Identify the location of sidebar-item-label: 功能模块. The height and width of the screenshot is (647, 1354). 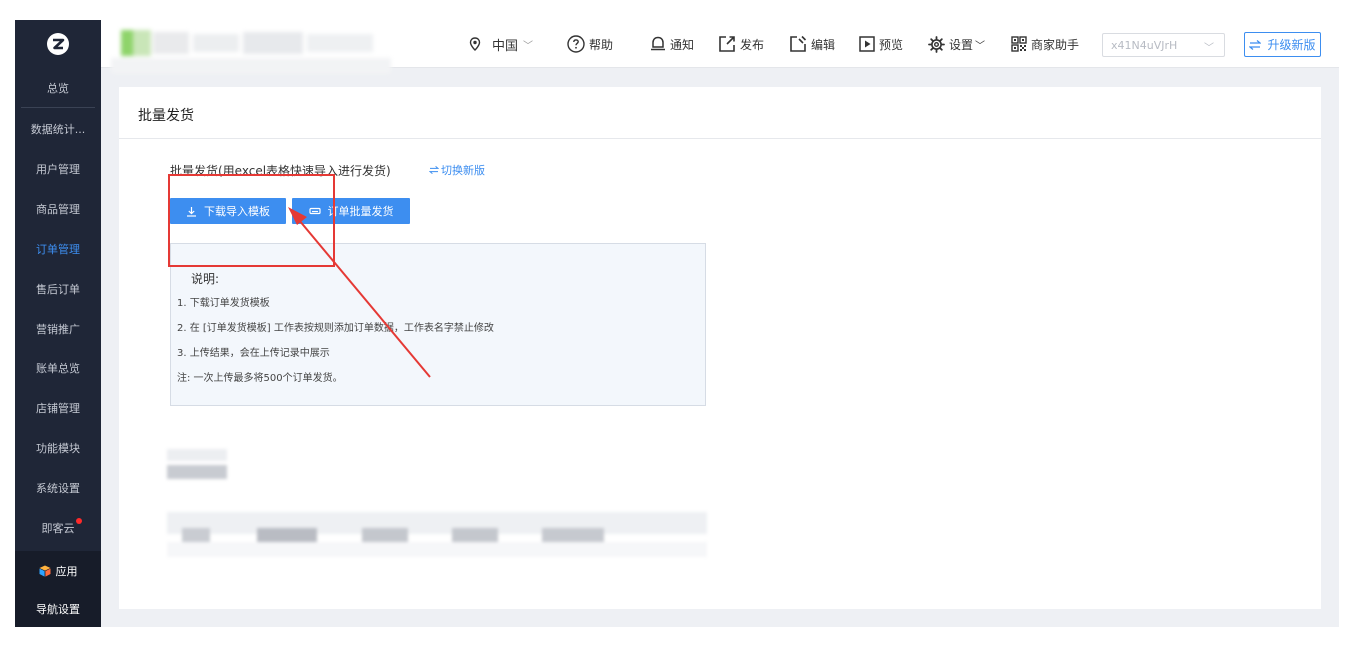
(58, 448).